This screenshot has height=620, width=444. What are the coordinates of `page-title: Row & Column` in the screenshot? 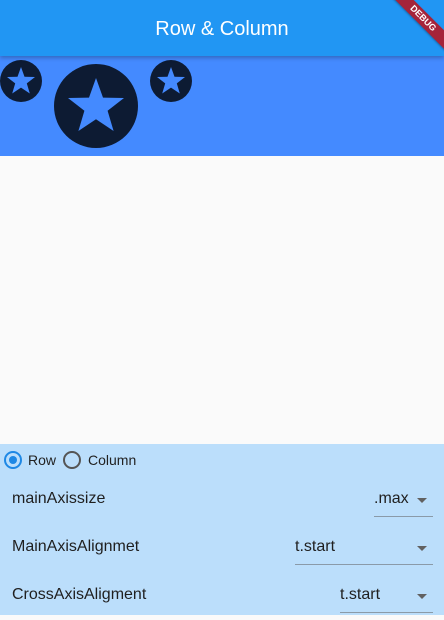 It's located at (222, 29).